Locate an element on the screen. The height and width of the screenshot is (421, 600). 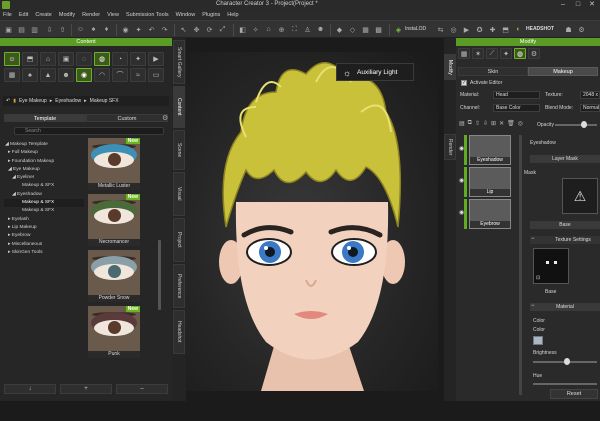
wire-icon: ▩ is located at coordinates (378, 29).